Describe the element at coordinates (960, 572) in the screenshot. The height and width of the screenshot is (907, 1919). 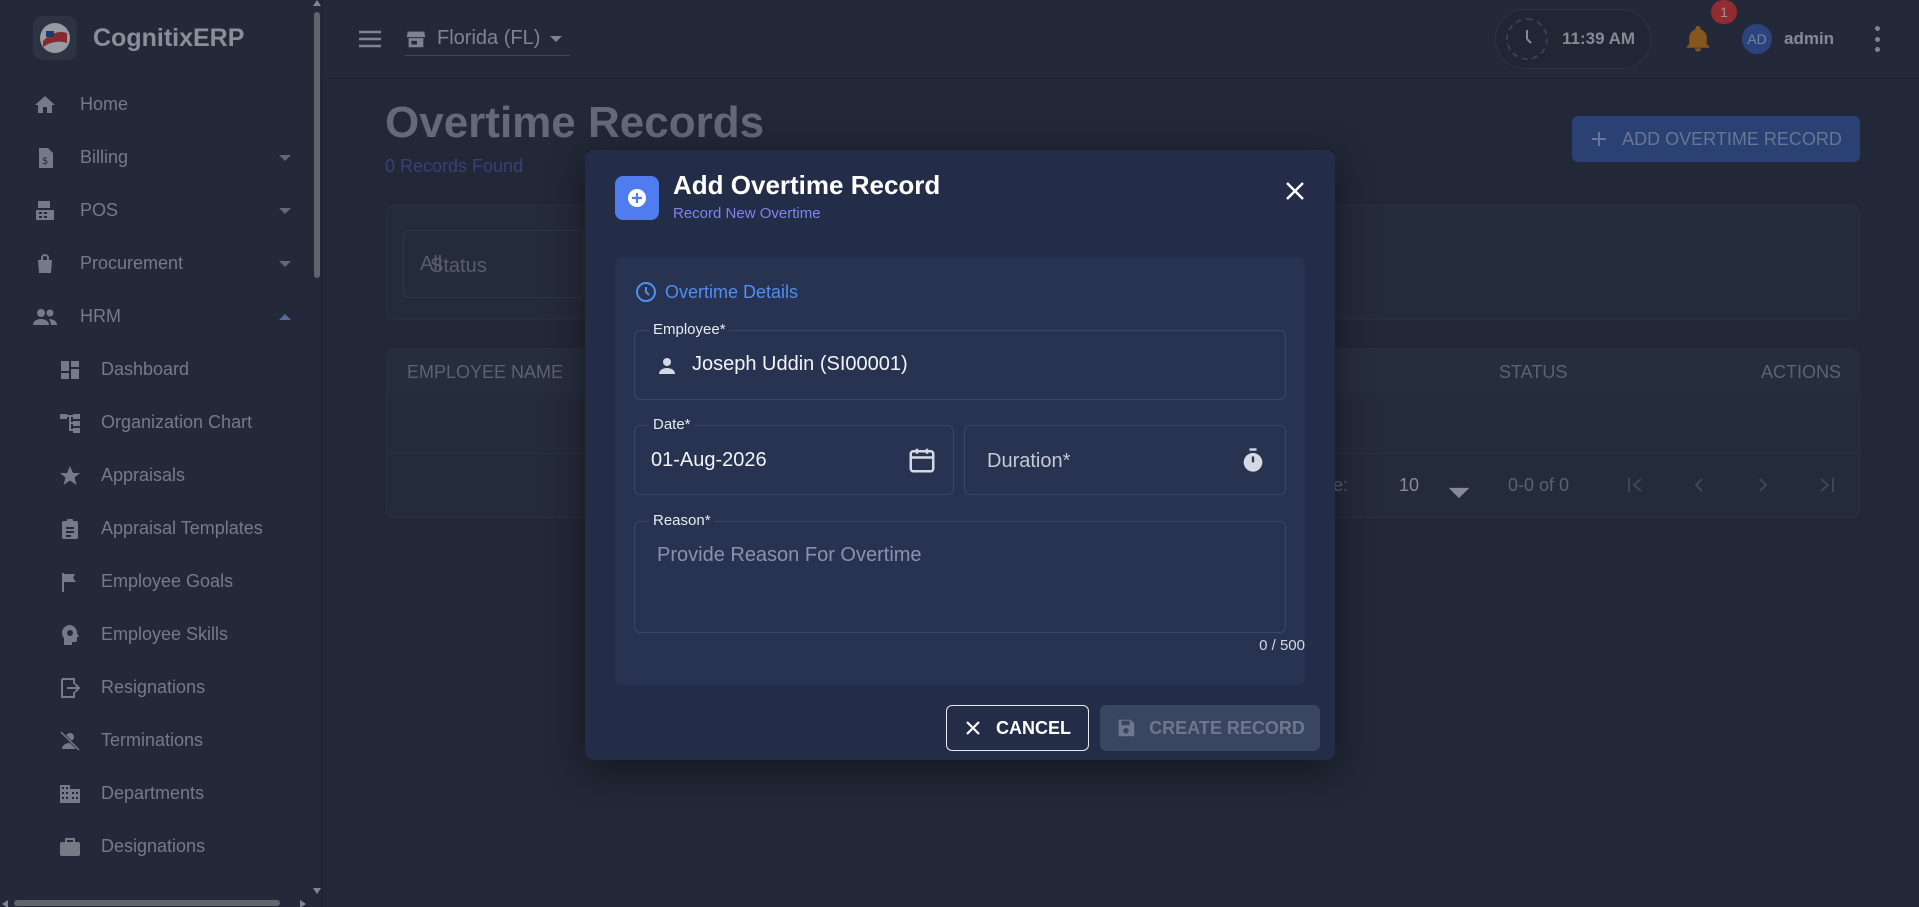
I see `reason-field: Reason* Provide Reason For Overtime` at that location.